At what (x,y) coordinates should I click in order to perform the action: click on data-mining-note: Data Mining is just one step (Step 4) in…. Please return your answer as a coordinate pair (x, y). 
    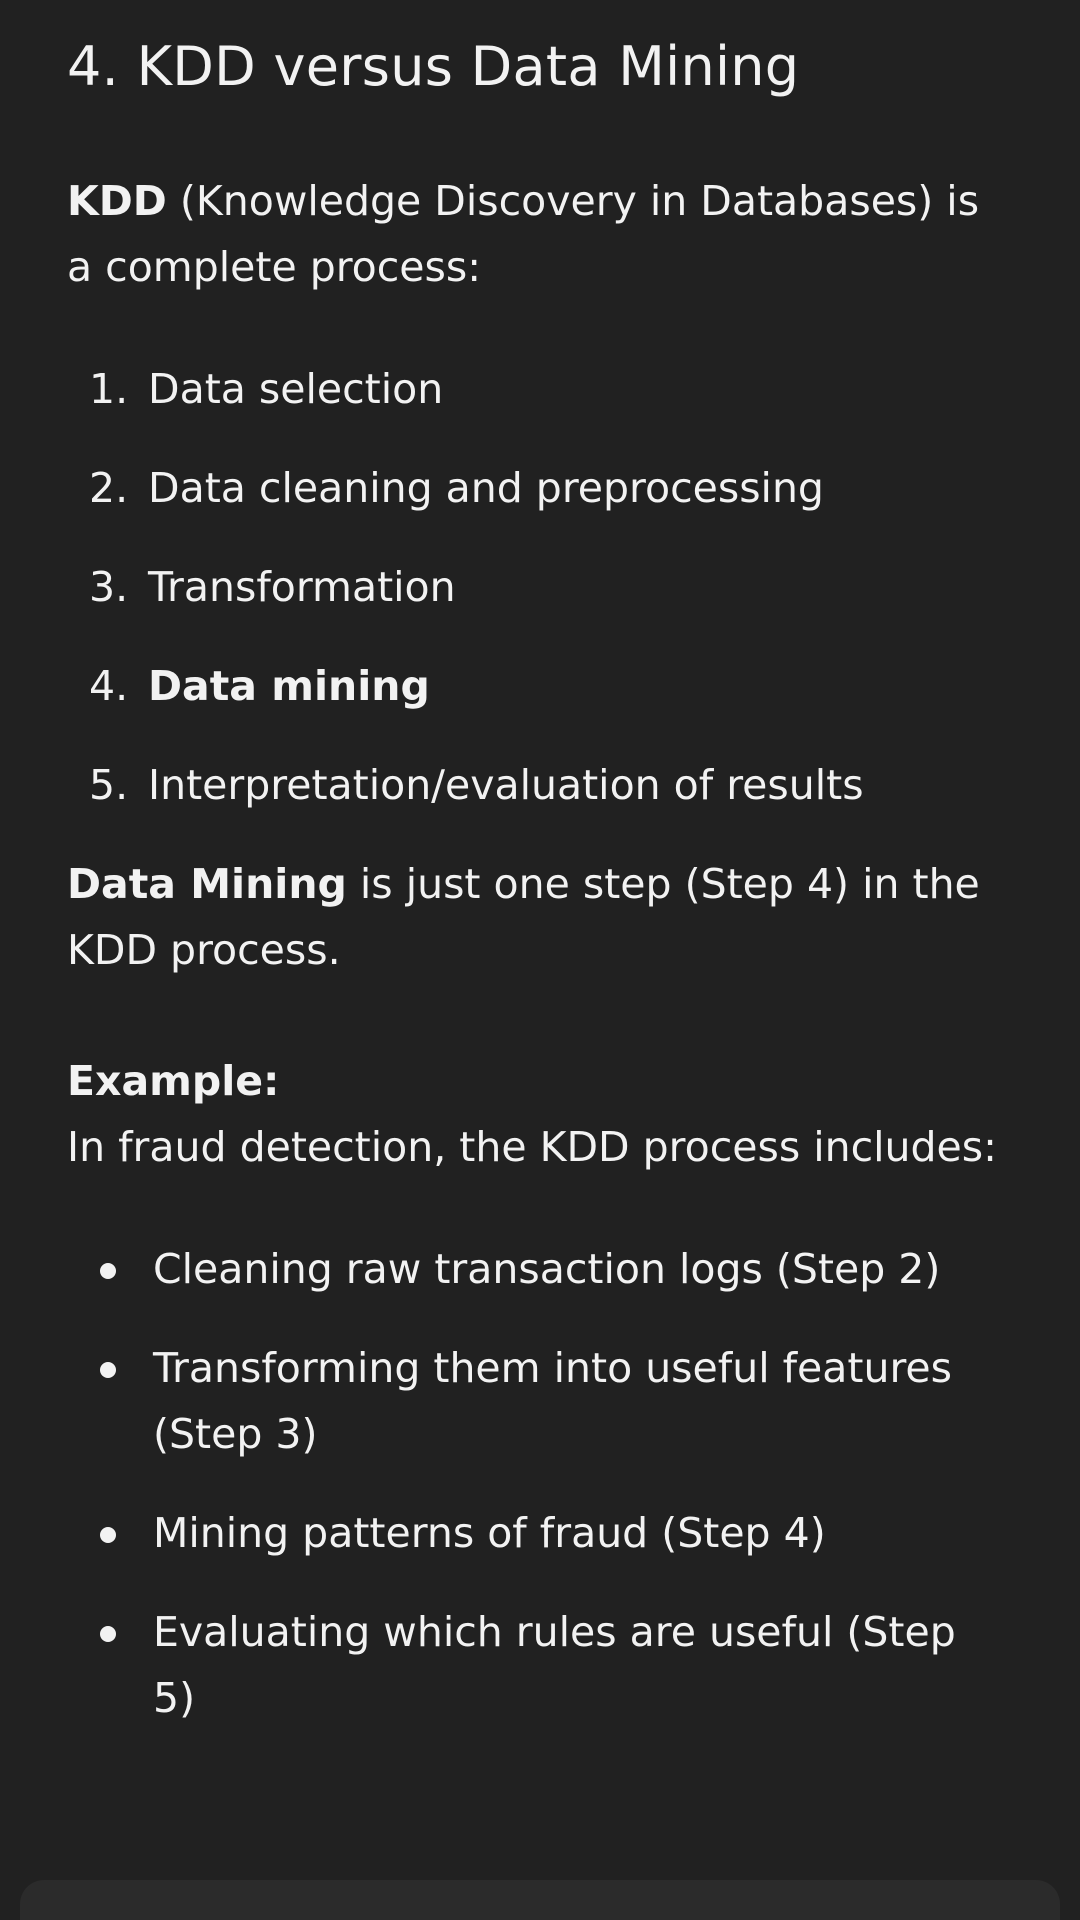
    Looking at the image, I should click on (542, 917).